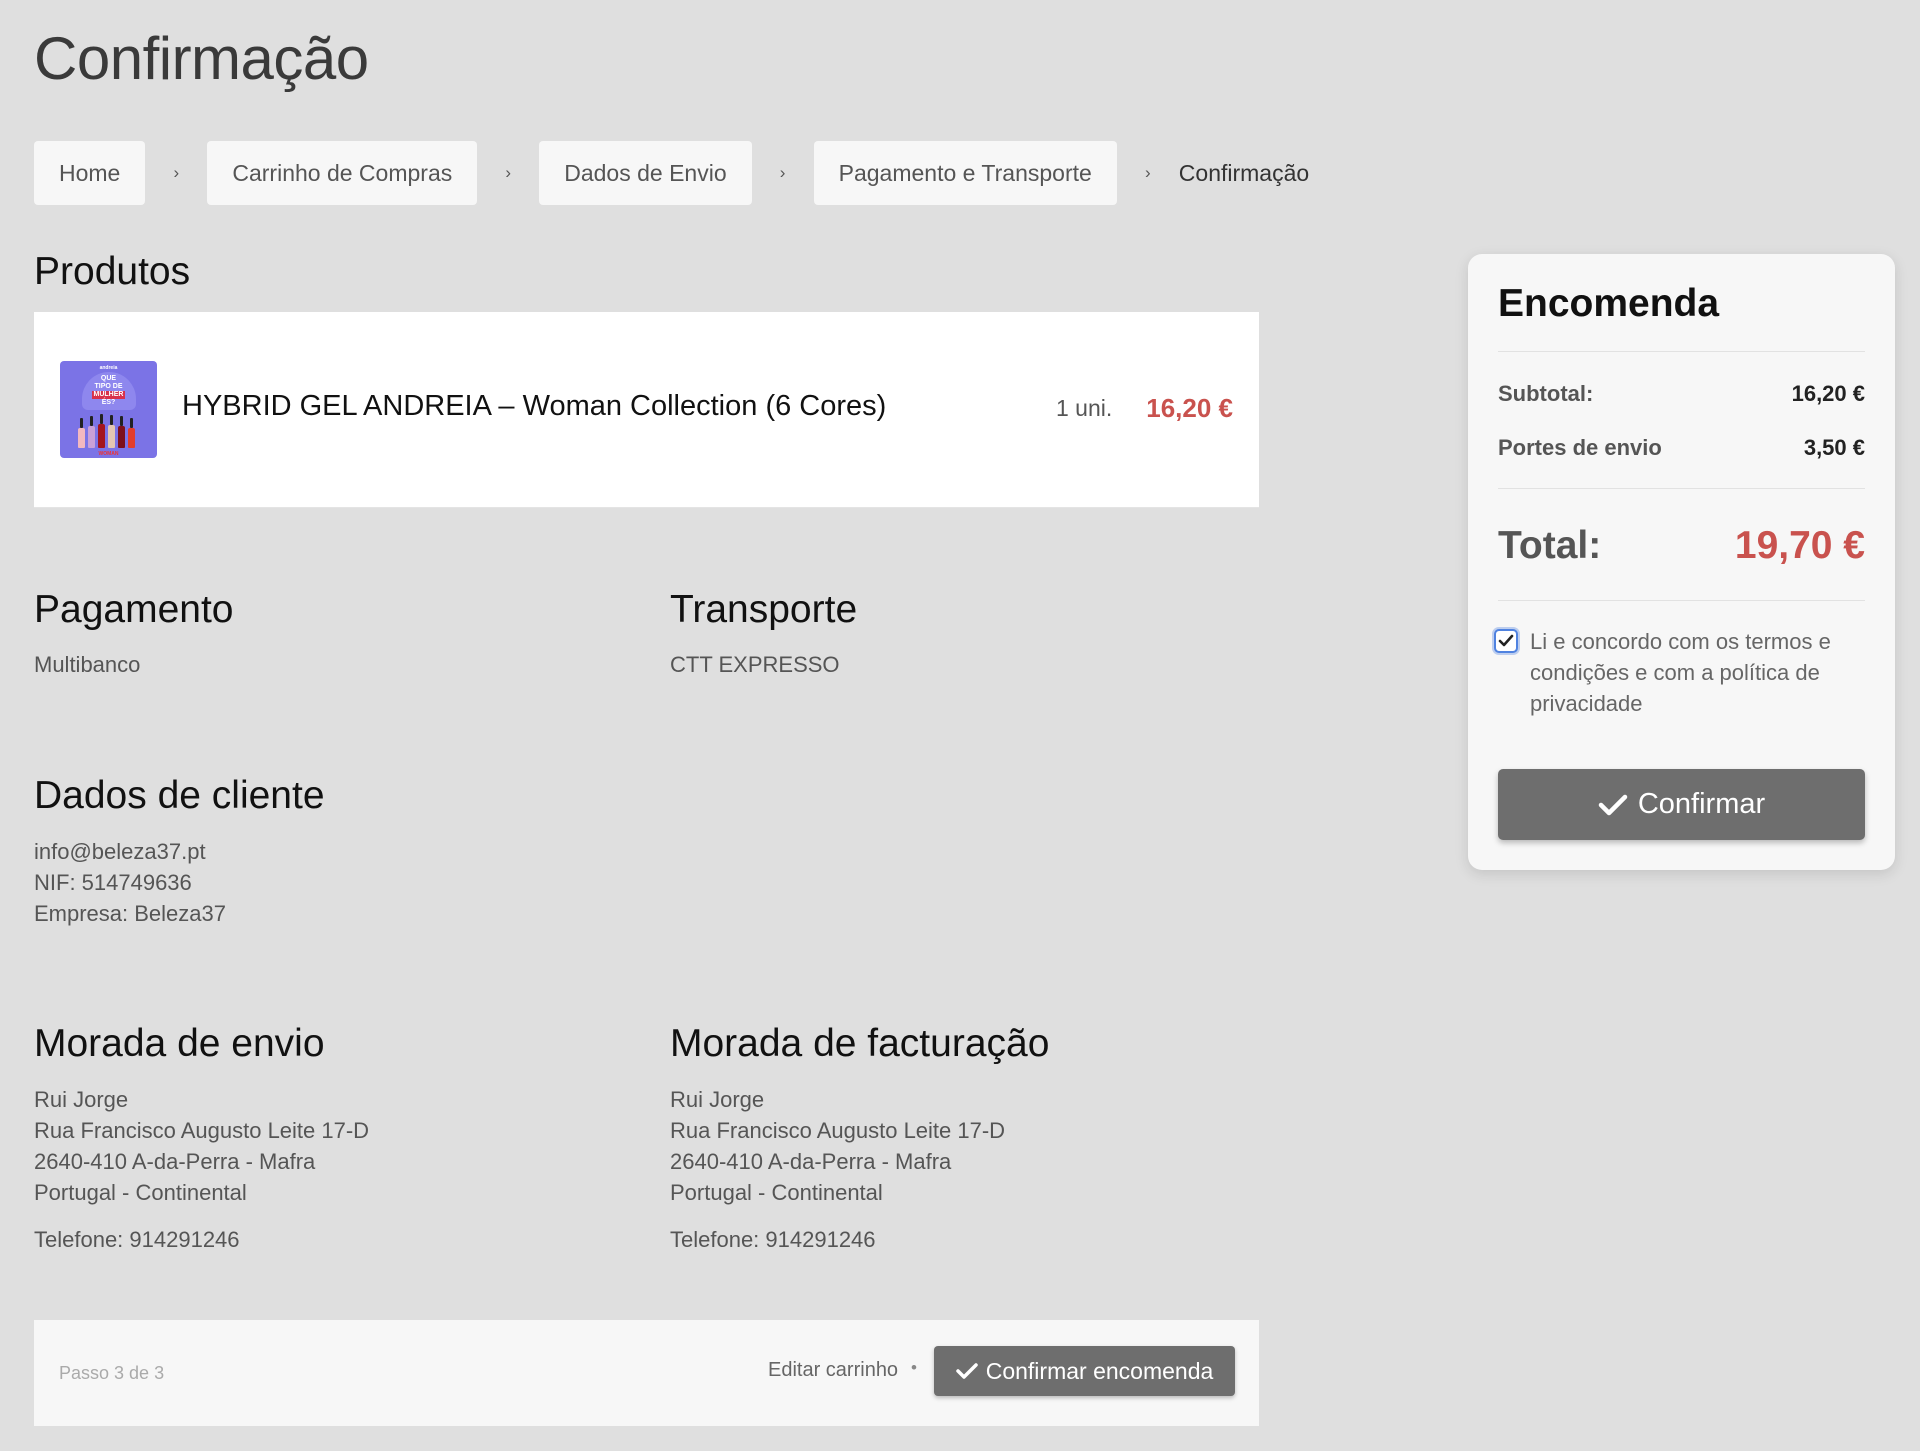 The height and width of the screenshot is (1451, 1920). I want to click on payment-heading: Pagamento, so click(134, 609).